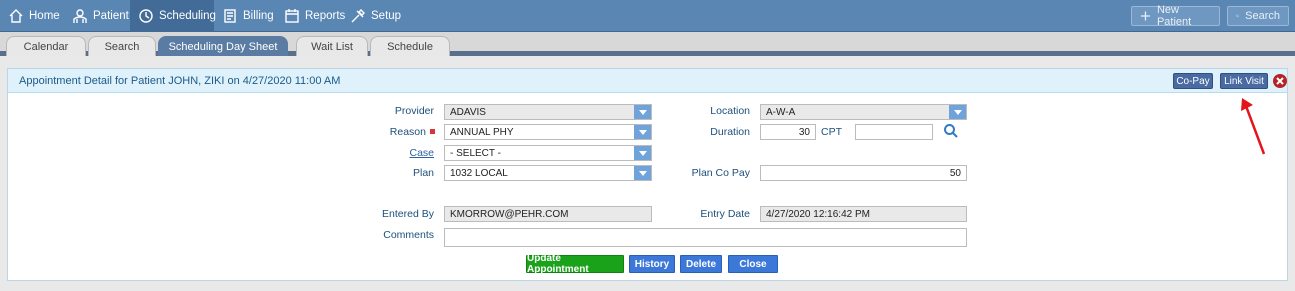 The width and height of the screenshot is (1295, 291). I want to click on entry-date-field: 4/27/2020 12:16:42 PM, so click(863, 214).